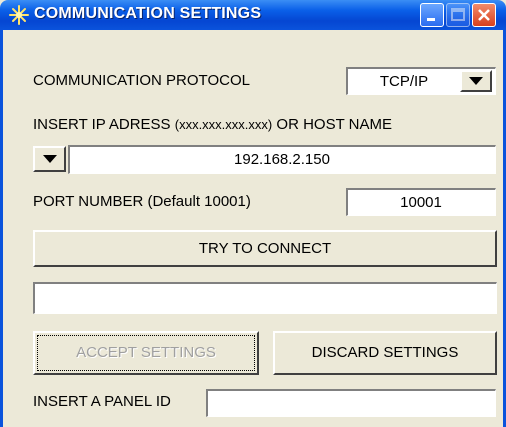 This screenshot has height=427, width=506. I want to click on protocol-value: TCP/IP, so click(404, 81).